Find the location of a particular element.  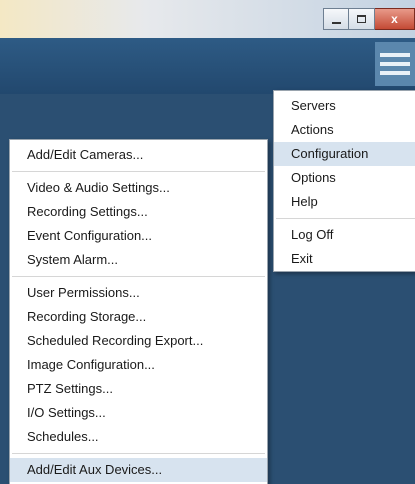

menu-item-label: Options is located at coordinates (313, 177).